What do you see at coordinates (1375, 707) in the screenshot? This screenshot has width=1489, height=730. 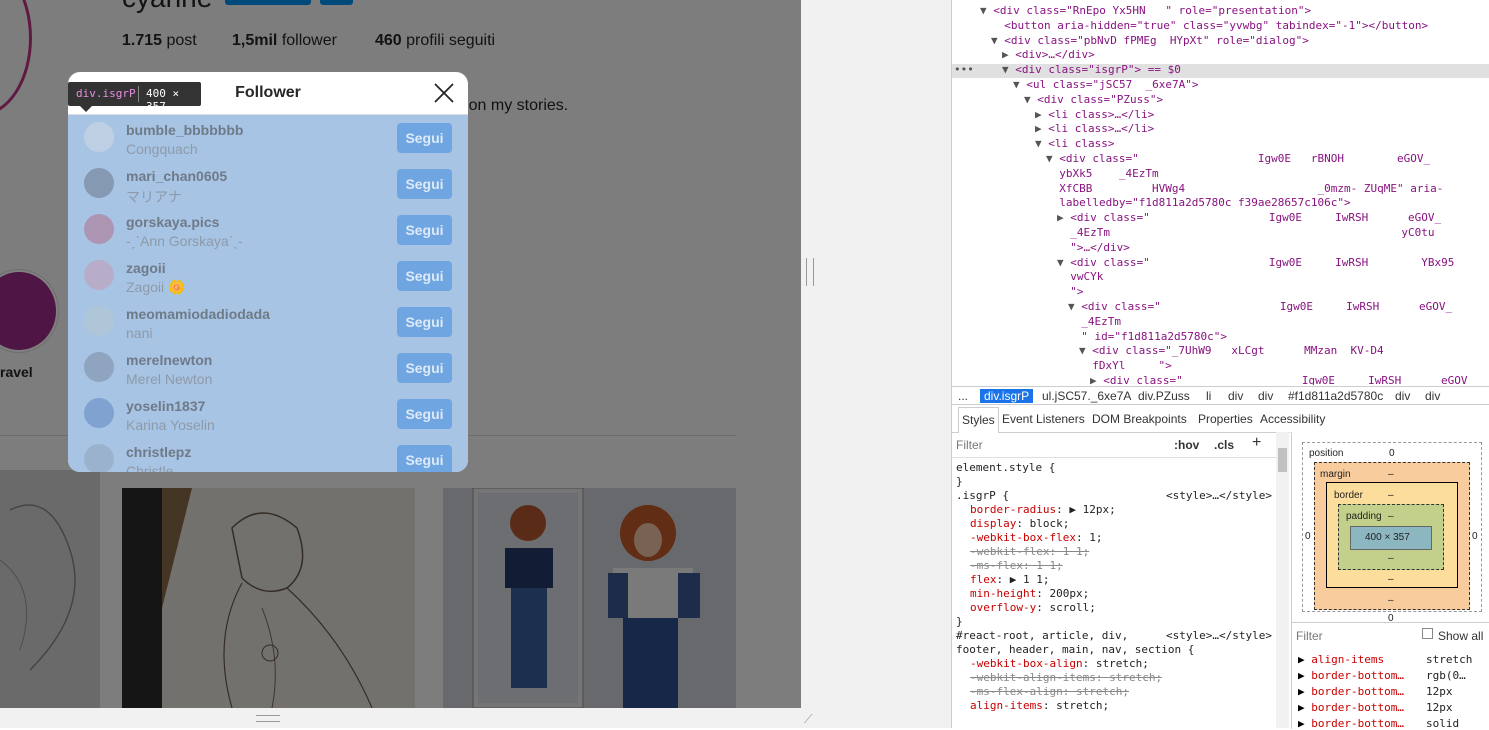 I see `computed-property: ▶ border-bottom… 12px` at bounding box center [1375, 707].